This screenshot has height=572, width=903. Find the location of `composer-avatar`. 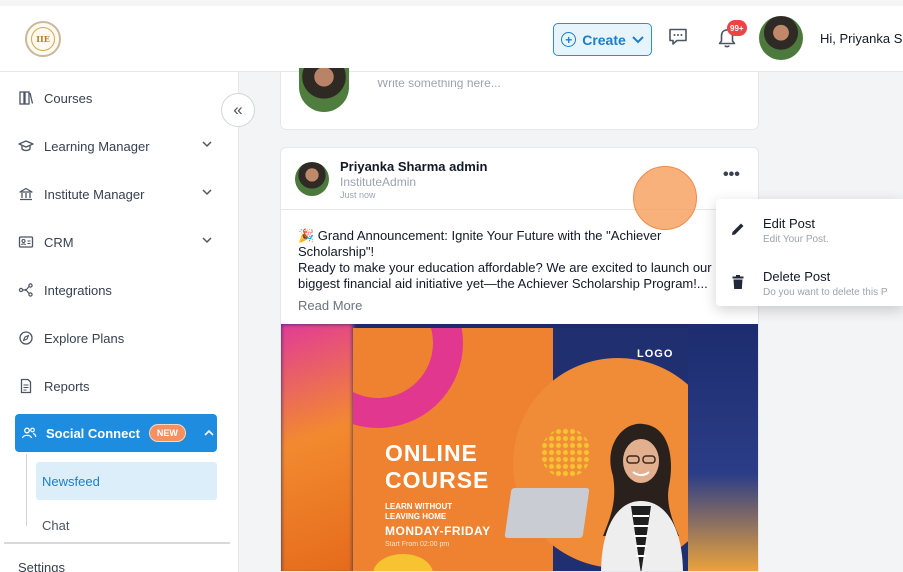

composer-avatar is located at coordinates (324, 90).